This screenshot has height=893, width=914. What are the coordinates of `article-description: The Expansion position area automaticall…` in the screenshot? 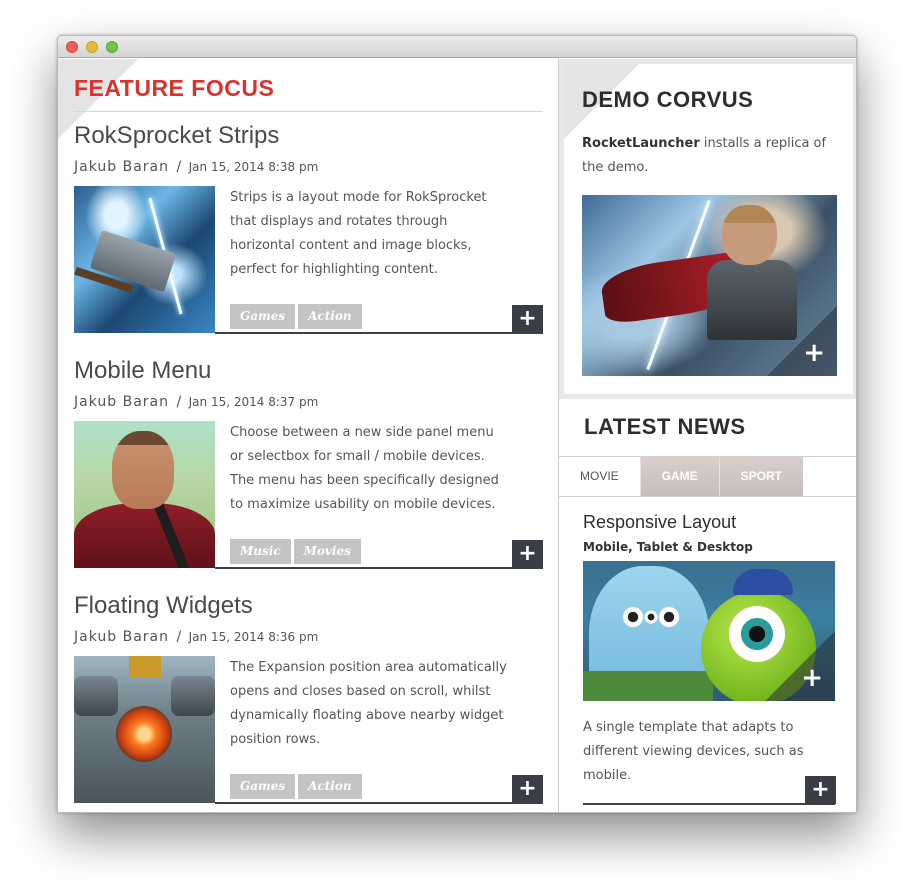 It's located at (368, 703).